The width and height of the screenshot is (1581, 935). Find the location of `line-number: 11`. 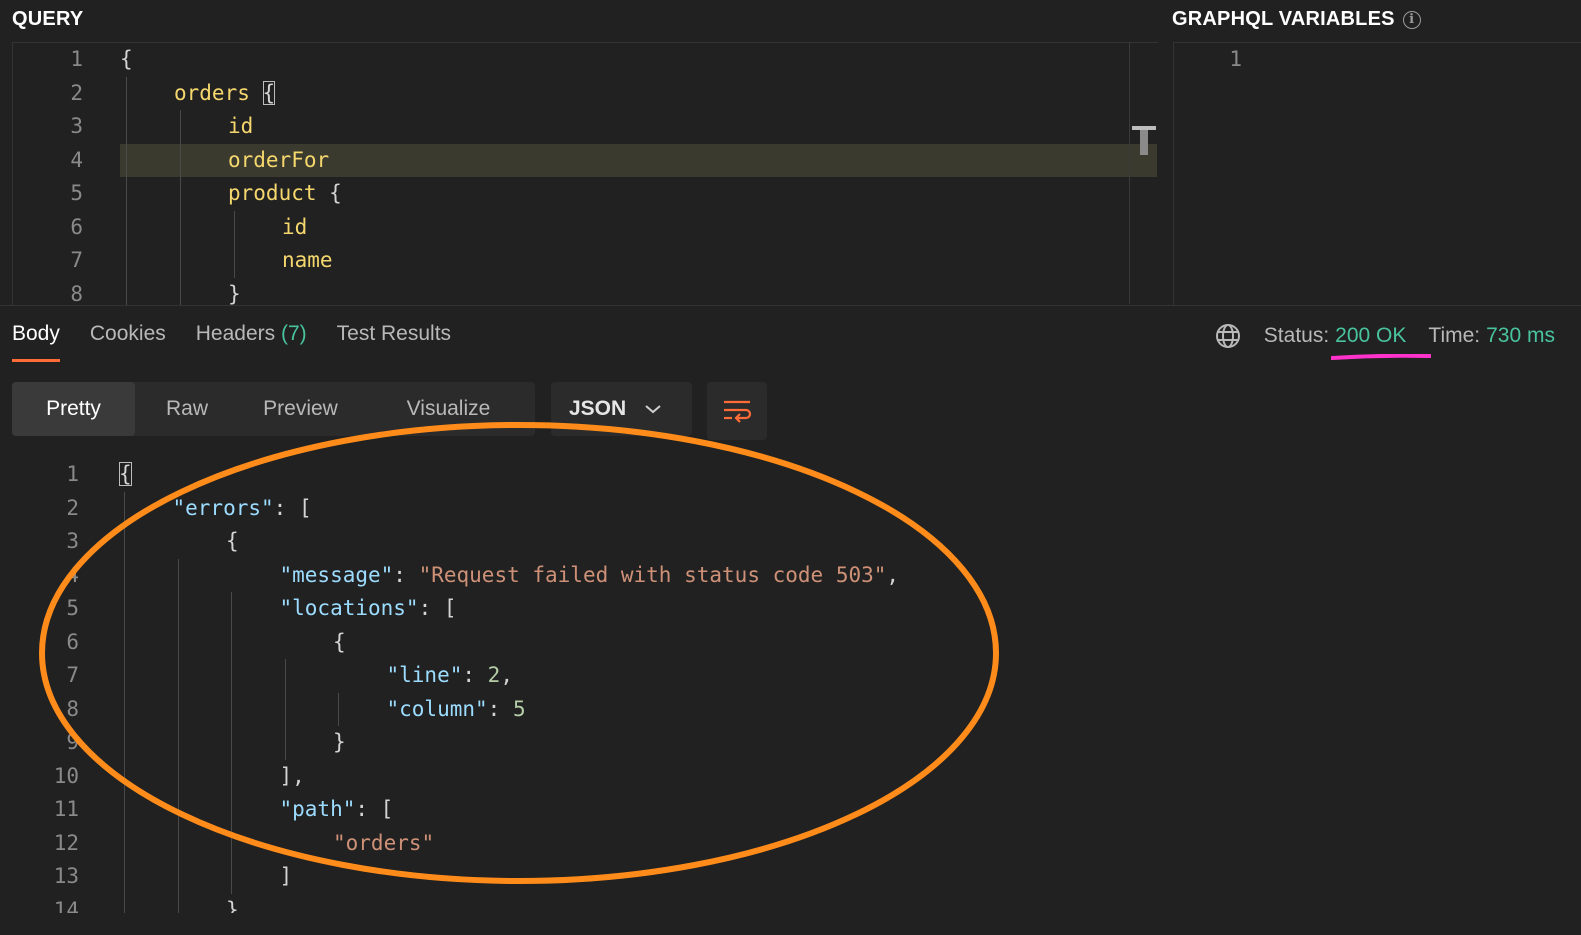

line-number: 11 is located at coordinates (66, 809).